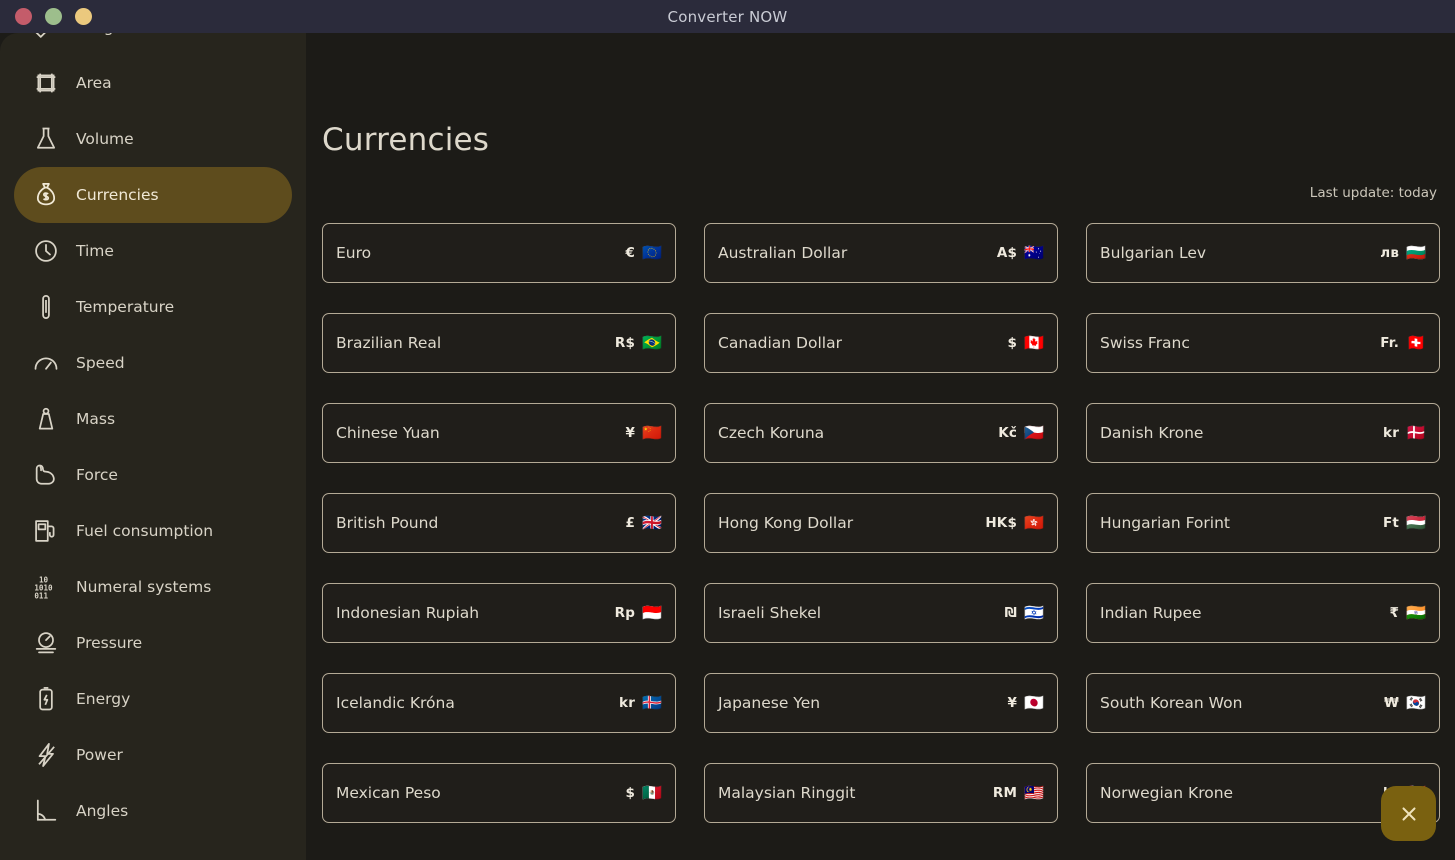 The height and width of the screenshot is (860, 1455). I want to click on currency-name: Australian Dollar, so click(783, 253).